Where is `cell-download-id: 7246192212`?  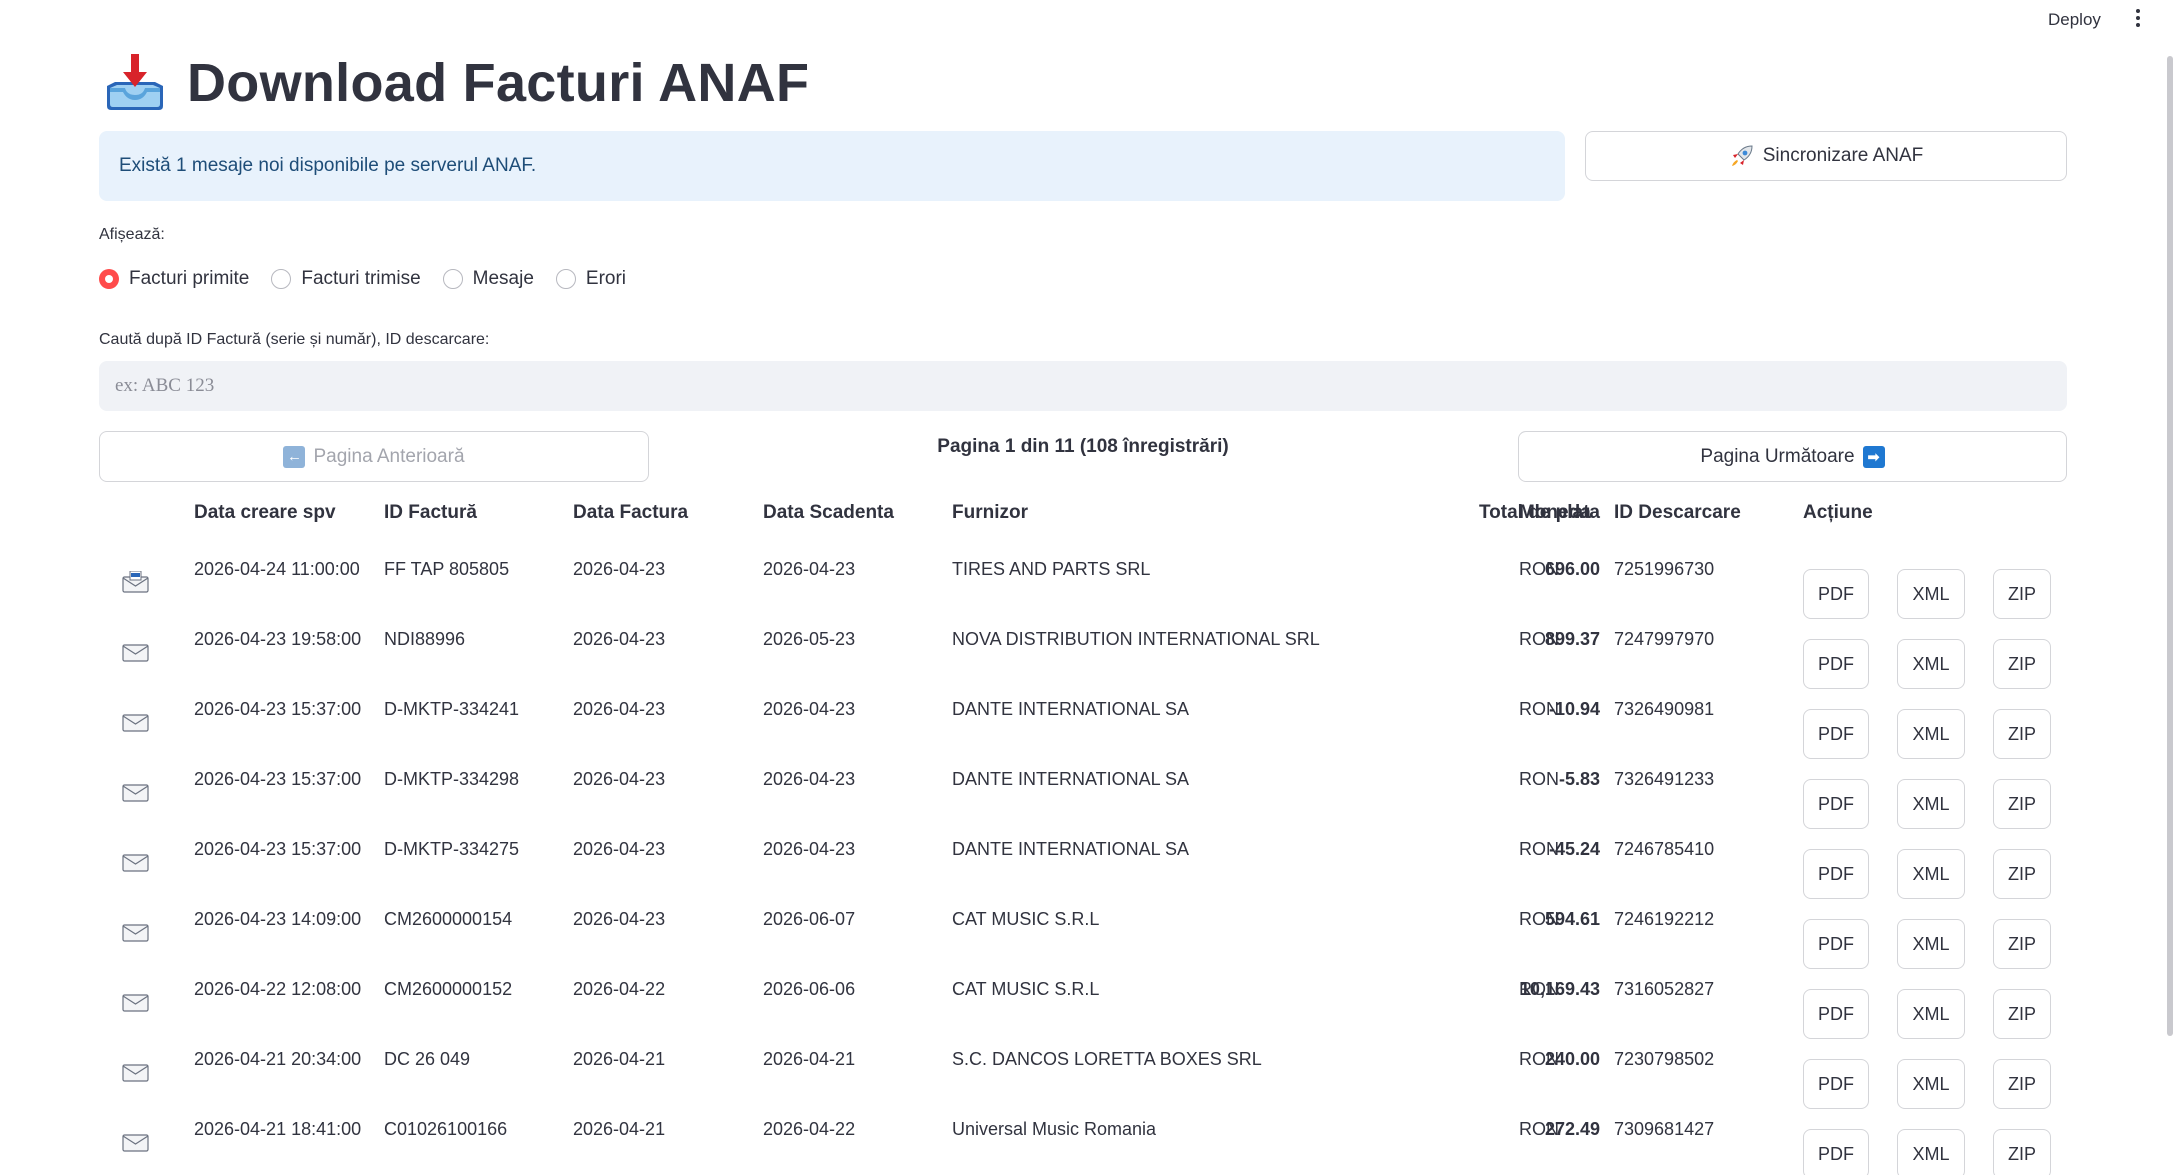
cell-download-id: 7246192212 is located at coordinates (1664, 919).